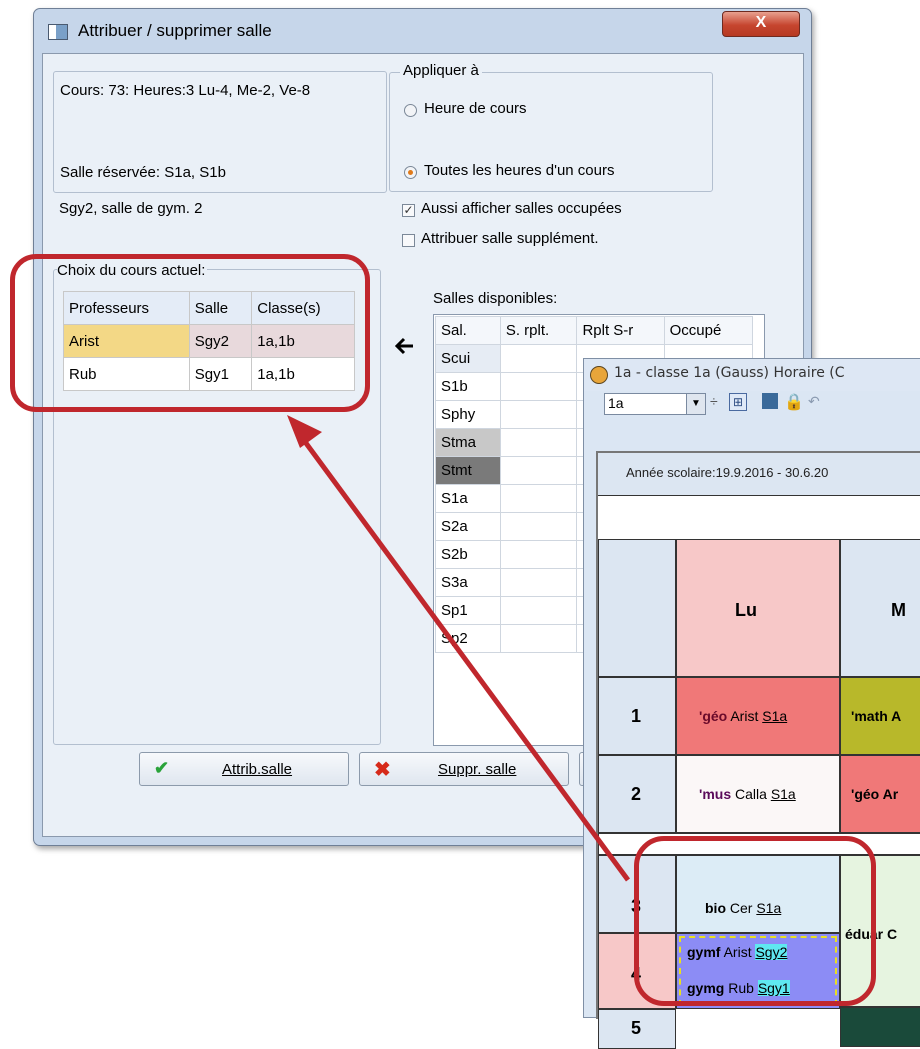  I want to click on radio-heure-label: Heure de cours, so click(475, 108).